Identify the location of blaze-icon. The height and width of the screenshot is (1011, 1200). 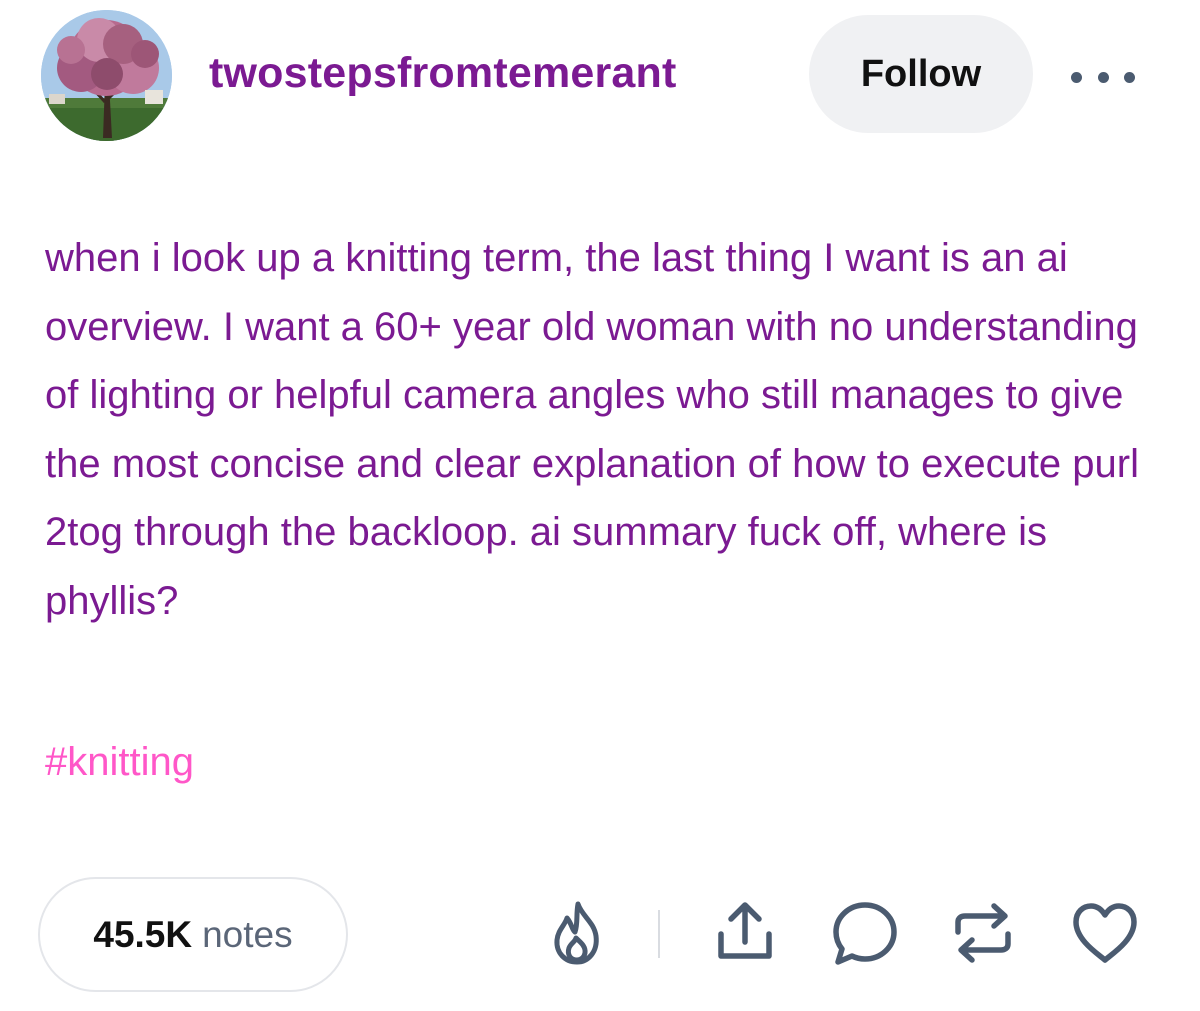
(578, 933).